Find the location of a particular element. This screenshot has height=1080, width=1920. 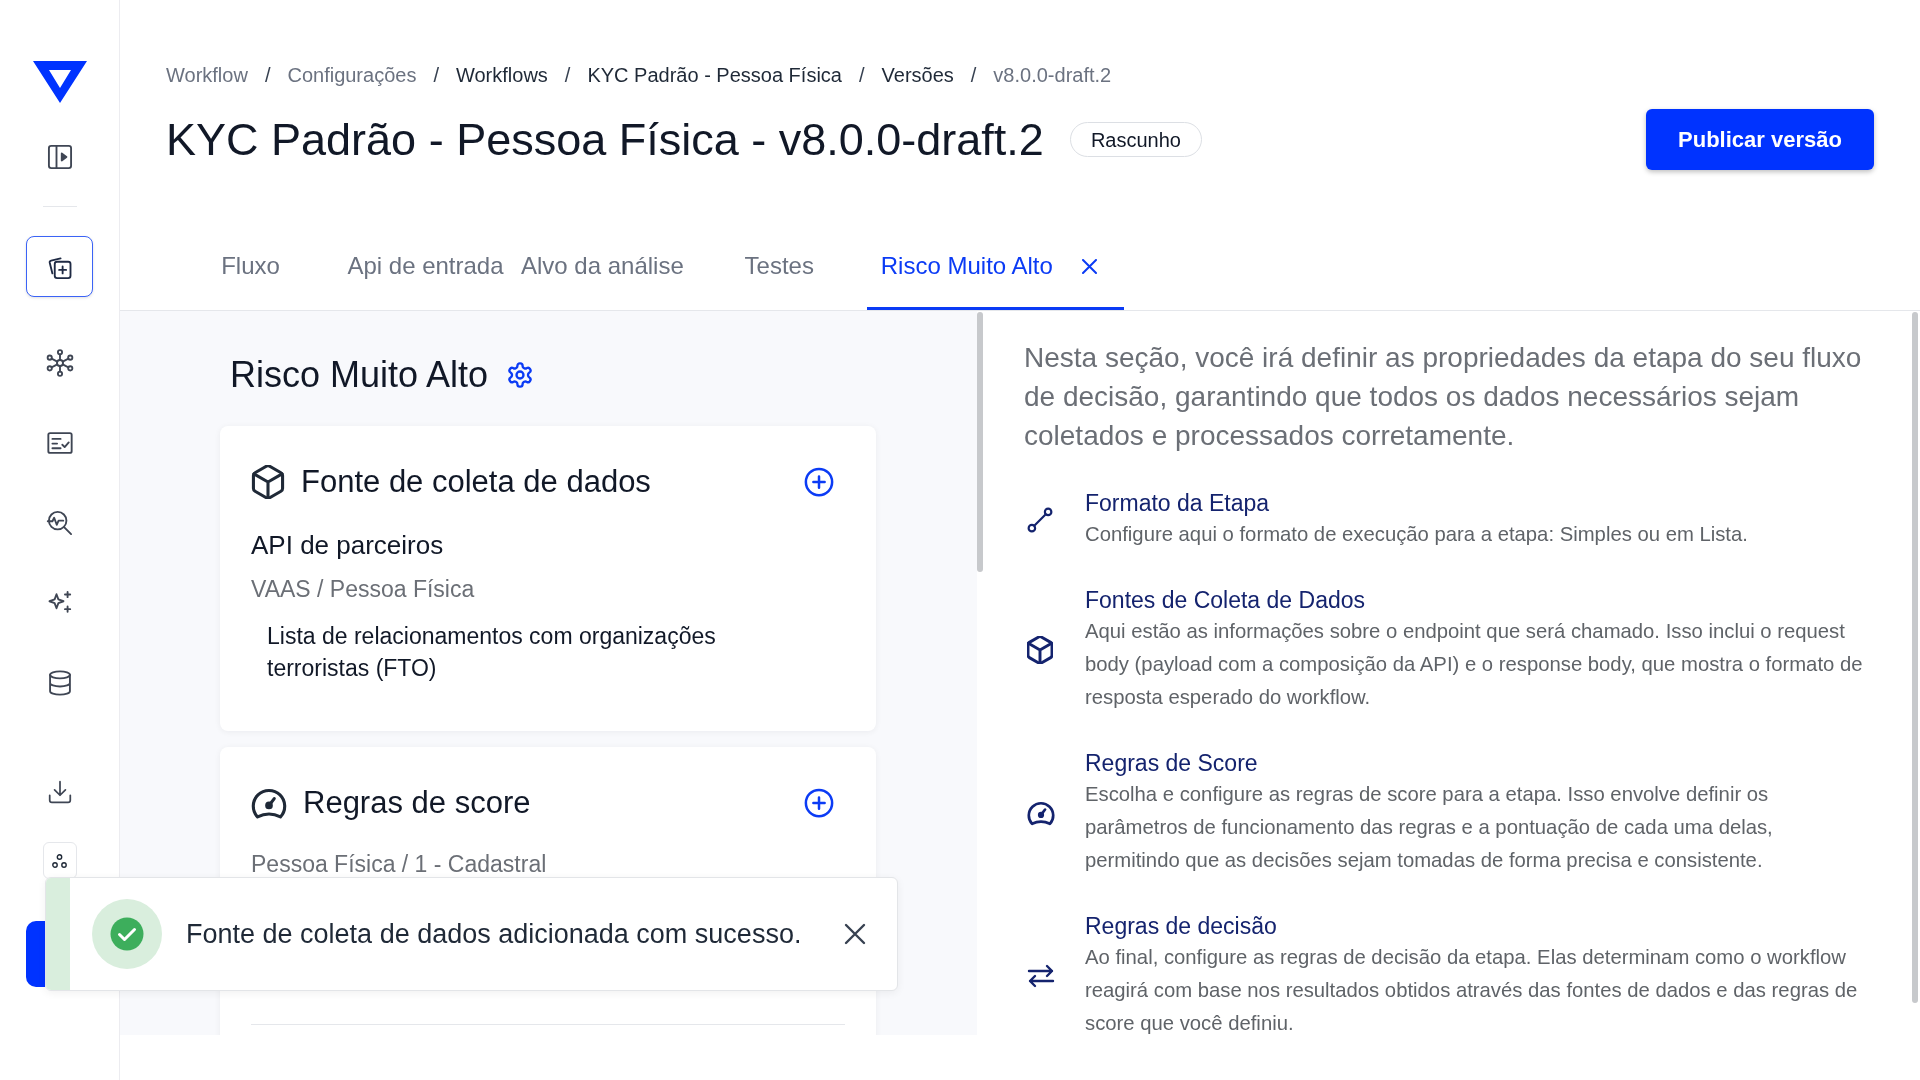

tab: Testes is located at coordinates (779, 275).